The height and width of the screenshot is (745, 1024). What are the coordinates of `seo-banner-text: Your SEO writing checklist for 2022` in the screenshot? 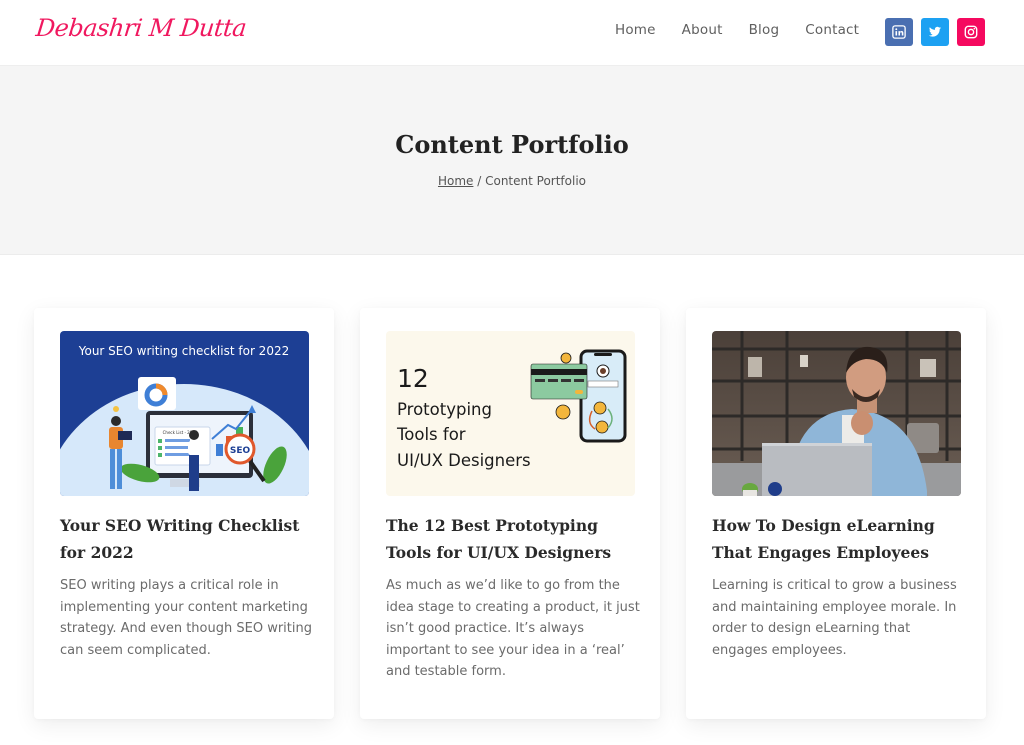 It's located at (183, 351).